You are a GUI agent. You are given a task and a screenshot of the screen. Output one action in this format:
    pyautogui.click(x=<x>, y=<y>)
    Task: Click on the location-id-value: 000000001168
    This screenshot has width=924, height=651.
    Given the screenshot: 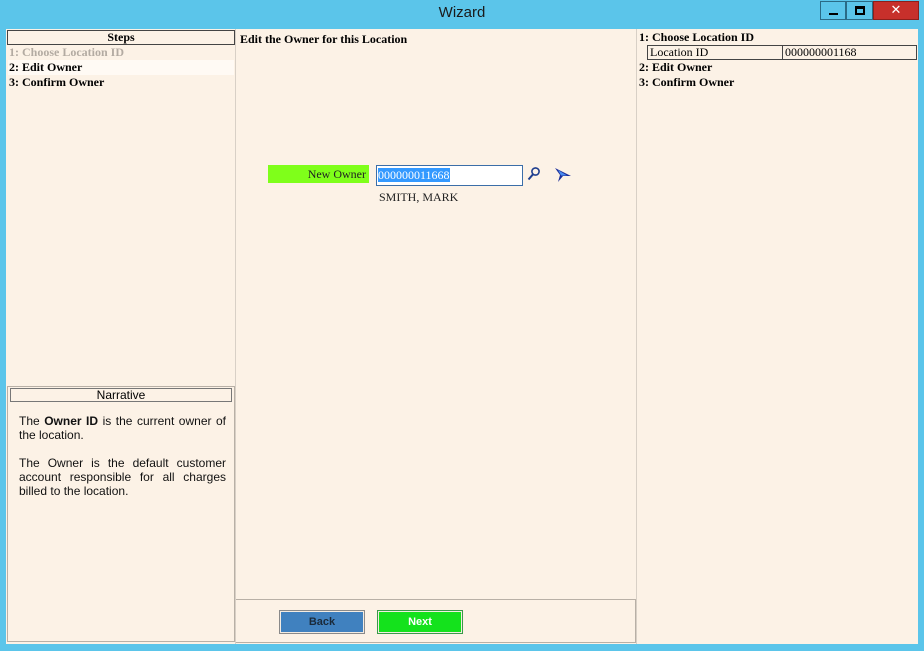 What is the action you would take?
    pyautogui.click(x=821, y=52)
    